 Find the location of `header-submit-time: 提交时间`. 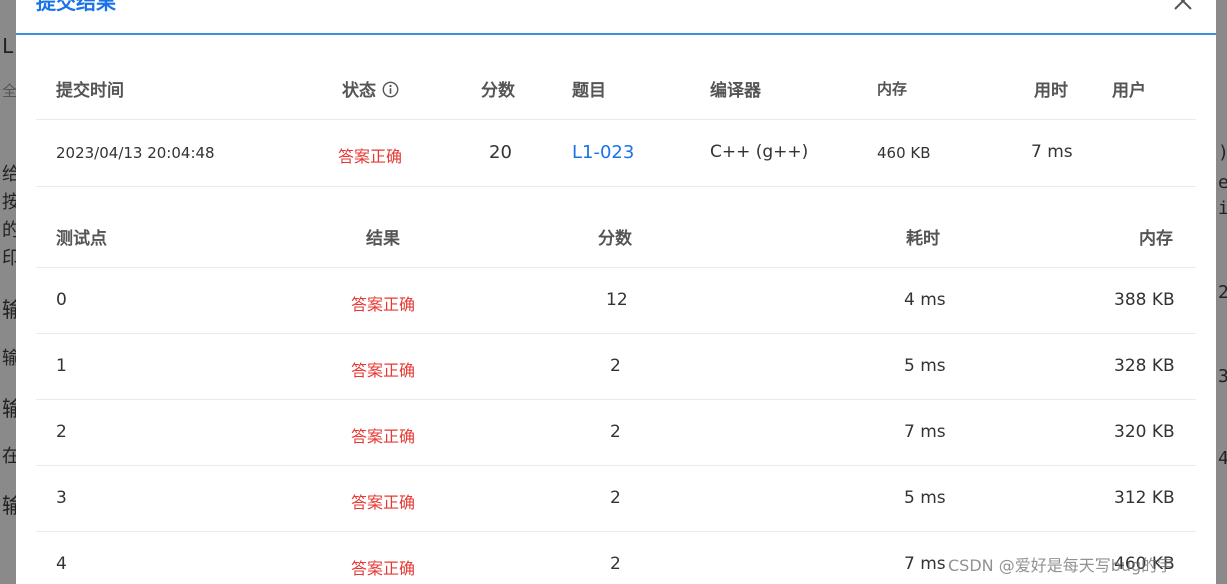

header-submit-time: 提交时间 is located at coordinates (90, 91).